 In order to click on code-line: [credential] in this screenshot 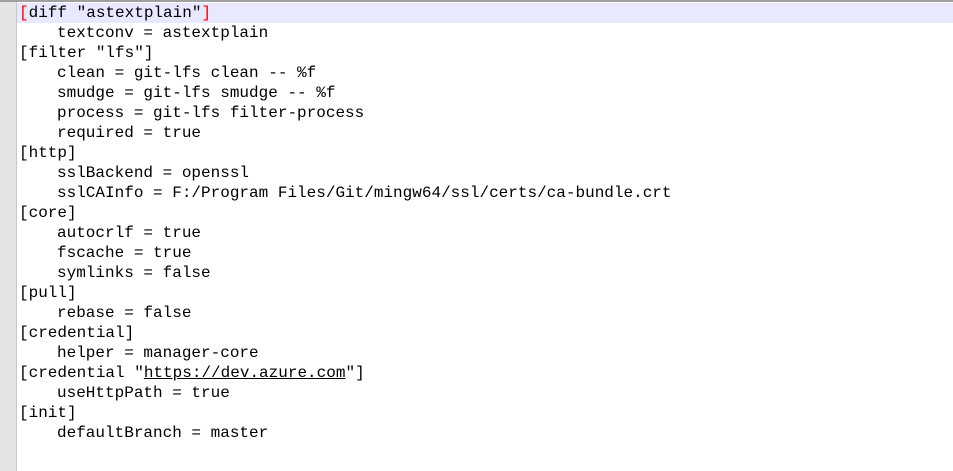, I will do `click(485, 333)`.